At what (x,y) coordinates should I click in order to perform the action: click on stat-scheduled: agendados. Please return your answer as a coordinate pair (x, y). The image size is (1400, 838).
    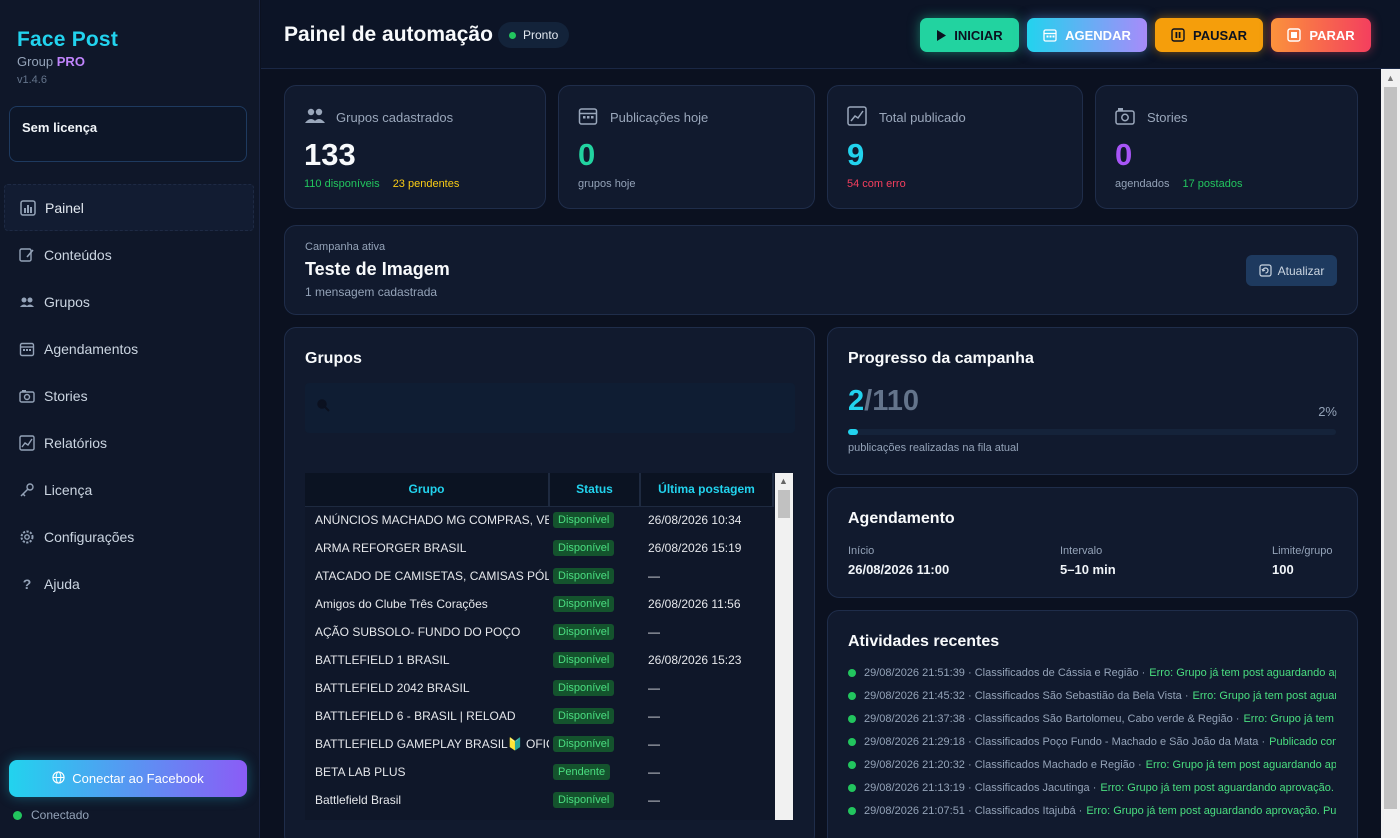
    Looking at the image, I should click on (1142, 184).